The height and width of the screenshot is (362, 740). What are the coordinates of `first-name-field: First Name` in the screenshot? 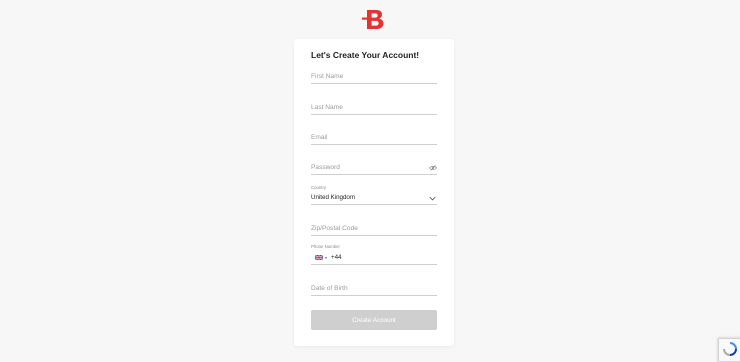 It's located at (374, 76).